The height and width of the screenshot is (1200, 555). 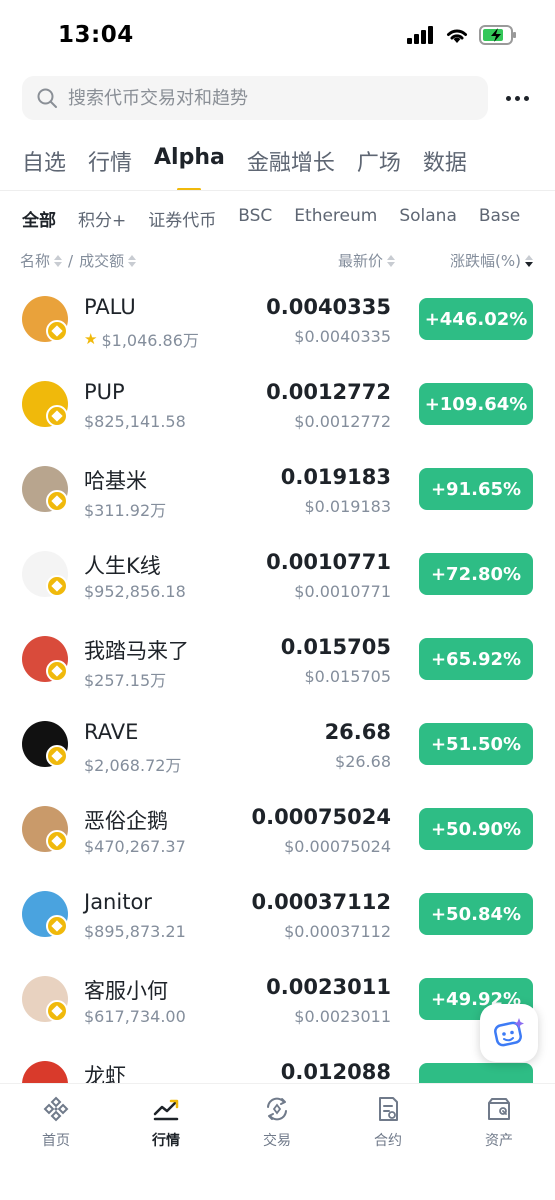 I want to click on change-badge, so click(x=476, y=1073).